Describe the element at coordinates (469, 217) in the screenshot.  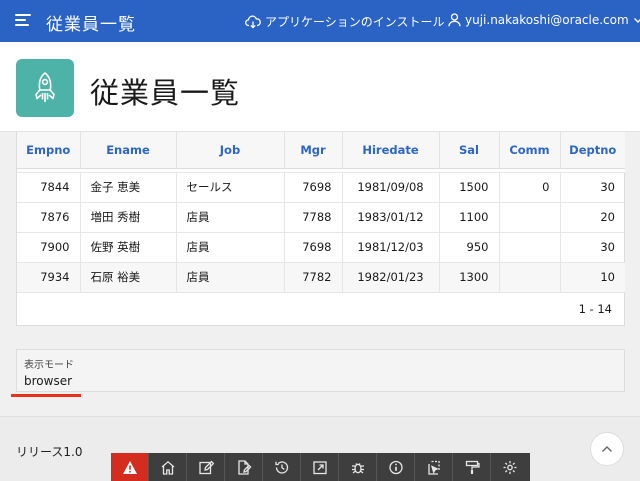
I see `cell-sal: 1100` at that location.